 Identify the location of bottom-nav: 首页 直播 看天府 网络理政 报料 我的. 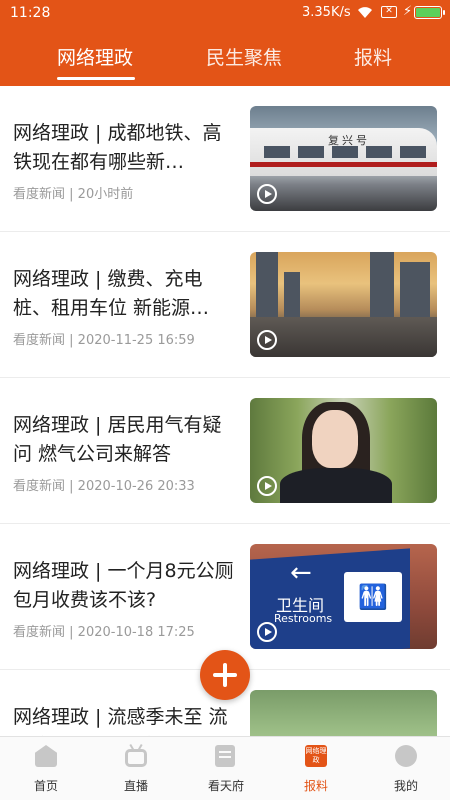
(225, 768).